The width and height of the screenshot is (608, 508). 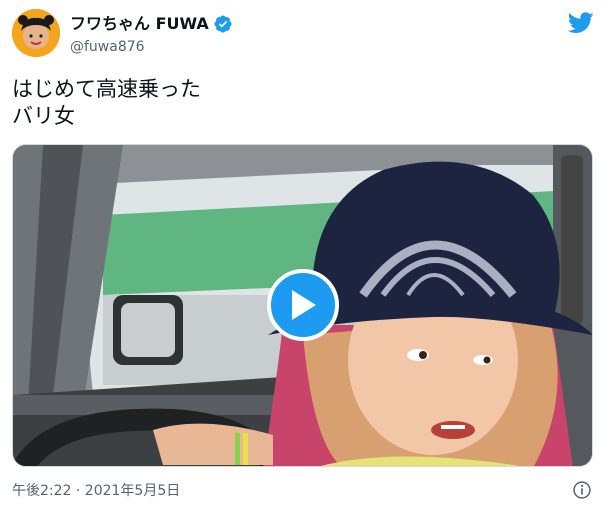 What do you see at coordinates (139, 24) in the screenshot?
I see `display-name: フワちゃん FUWA` at bounding box center [139, 24].